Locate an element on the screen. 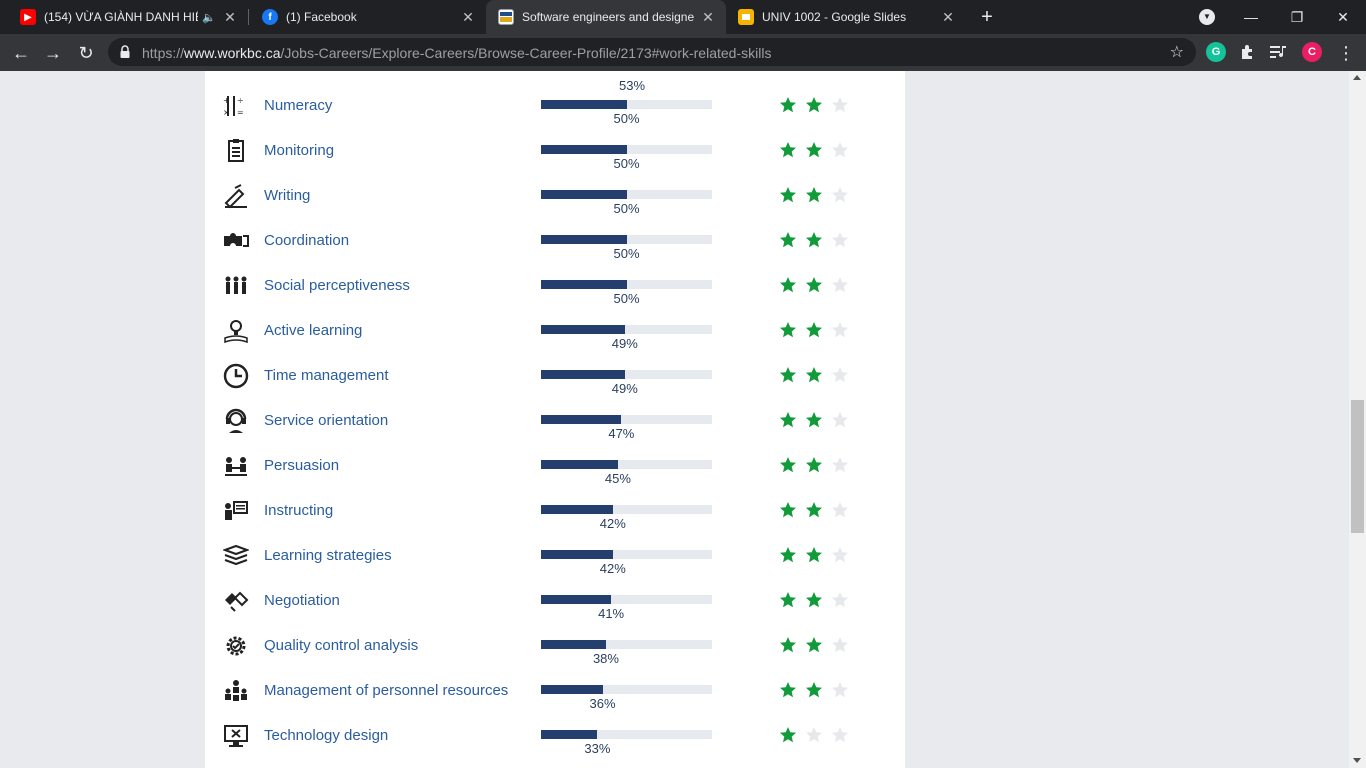 The width and height of the screenshot is (1366, 768). skill-row: Quality control analysis 38% is located at coordinates (555, 655).